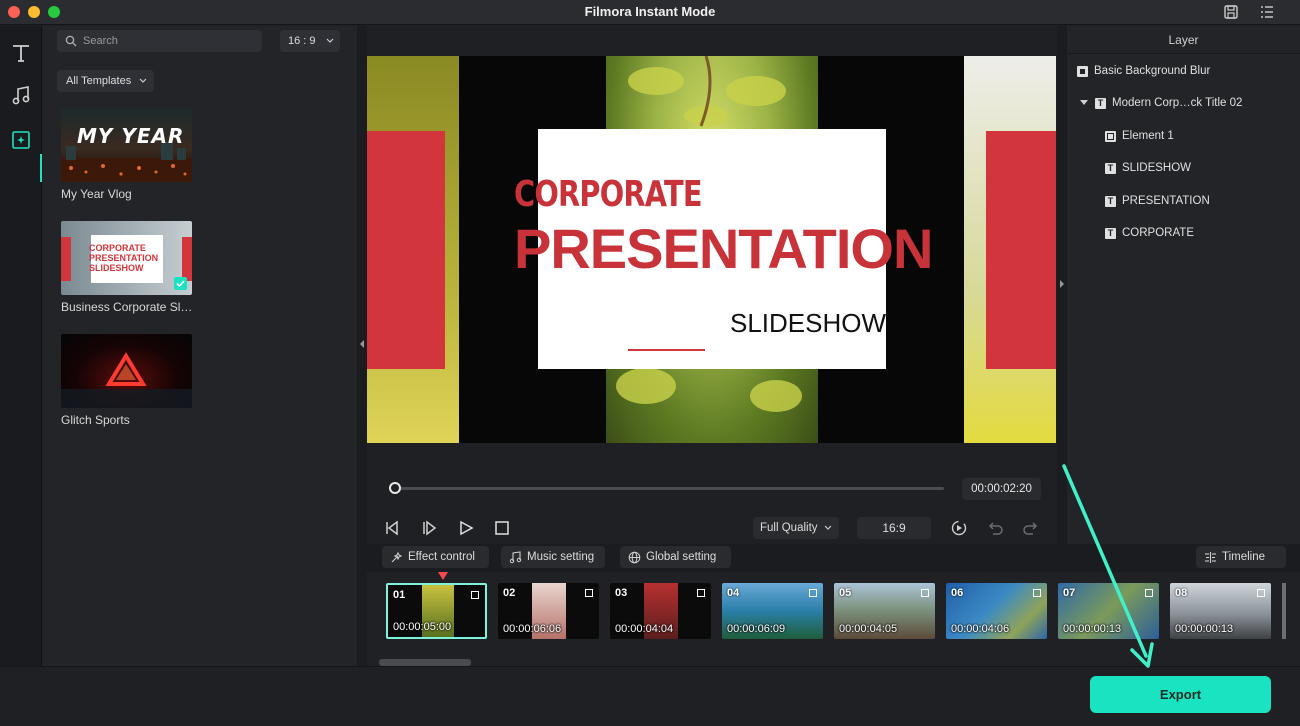 The width and height of the screenshot is (1300, 726). What do you see at coordinates (1183, 40) in the screenshot?
I see `layer-panel-title: Layer` at bounding box center [1183, 40].